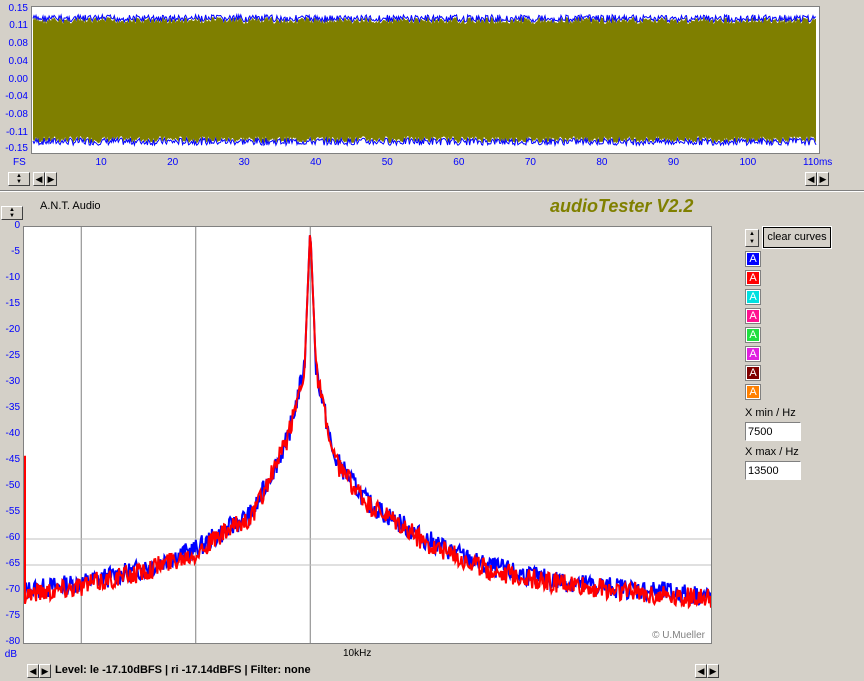 This screenshot has width=864, height=681. What do you see at coordinates (818, 162) in the screenshot?
I see `time-x-end-label: 110ms` at bounding box center [818, 162].